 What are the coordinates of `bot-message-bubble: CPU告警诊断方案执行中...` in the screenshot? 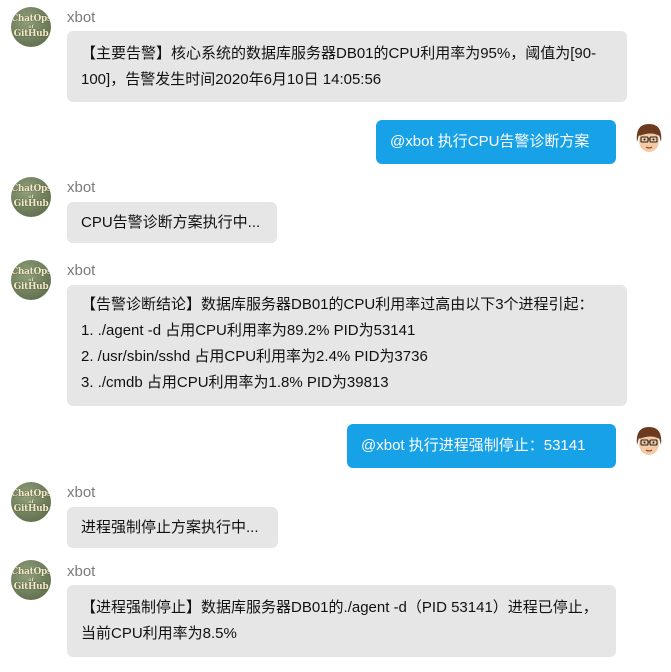 It's located at (172, 222).